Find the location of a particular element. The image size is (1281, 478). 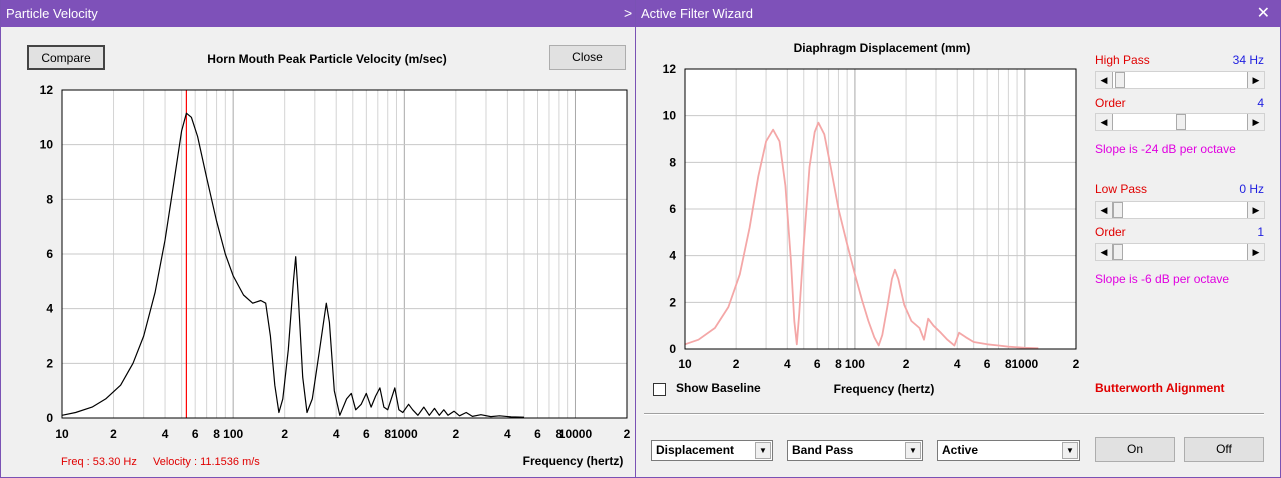

mode-select: Displacement ▼ is located at coordinates (712, 450).